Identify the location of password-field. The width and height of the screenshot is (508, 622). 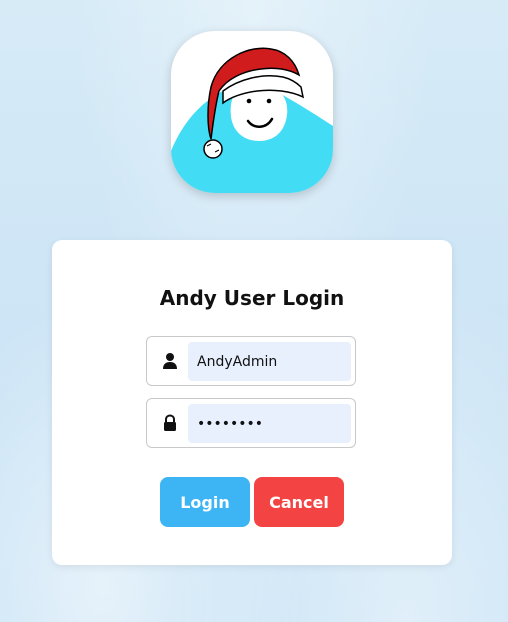
(251, 423).